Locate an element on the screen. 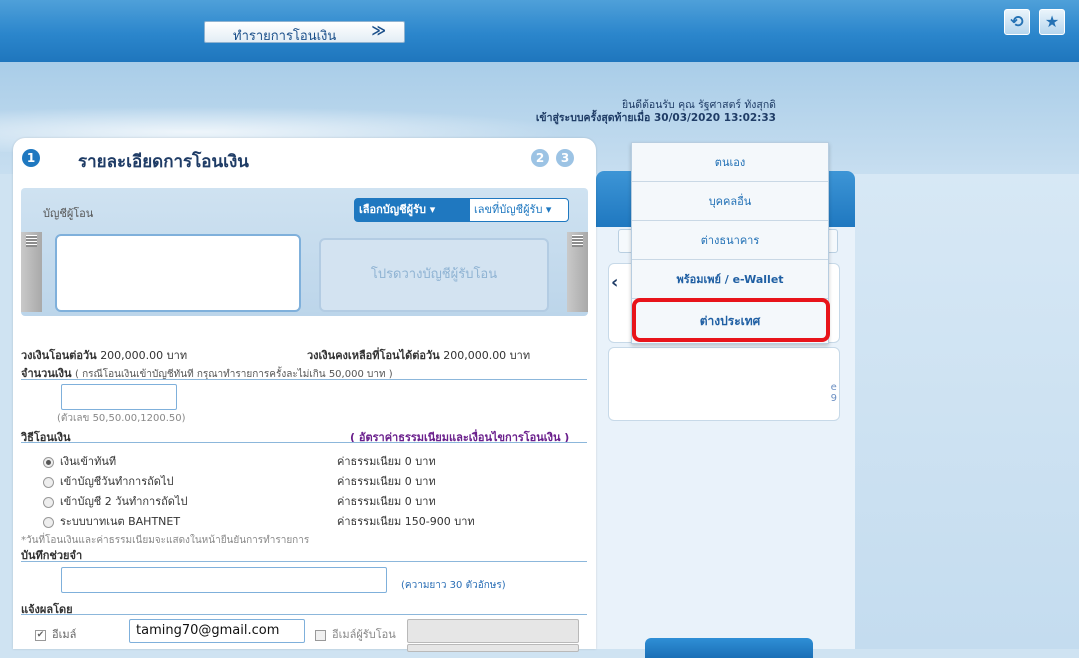 The height and width of the screenshot is (658, 1079). memo-length-hint: (ความยาว 30 ตัวอักษร) is located at coordinates (453, 585).